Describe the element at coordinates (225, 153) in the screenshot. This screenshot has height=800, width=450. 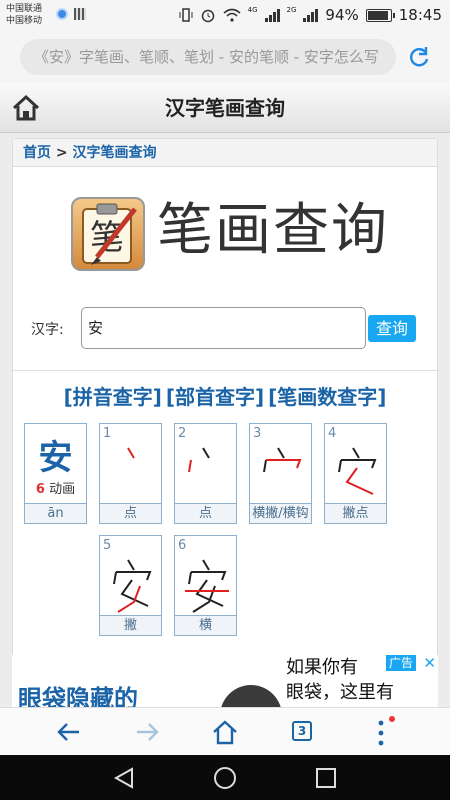
I see `breadcrumb: 首页 > 汉字笔画查询` at that location.